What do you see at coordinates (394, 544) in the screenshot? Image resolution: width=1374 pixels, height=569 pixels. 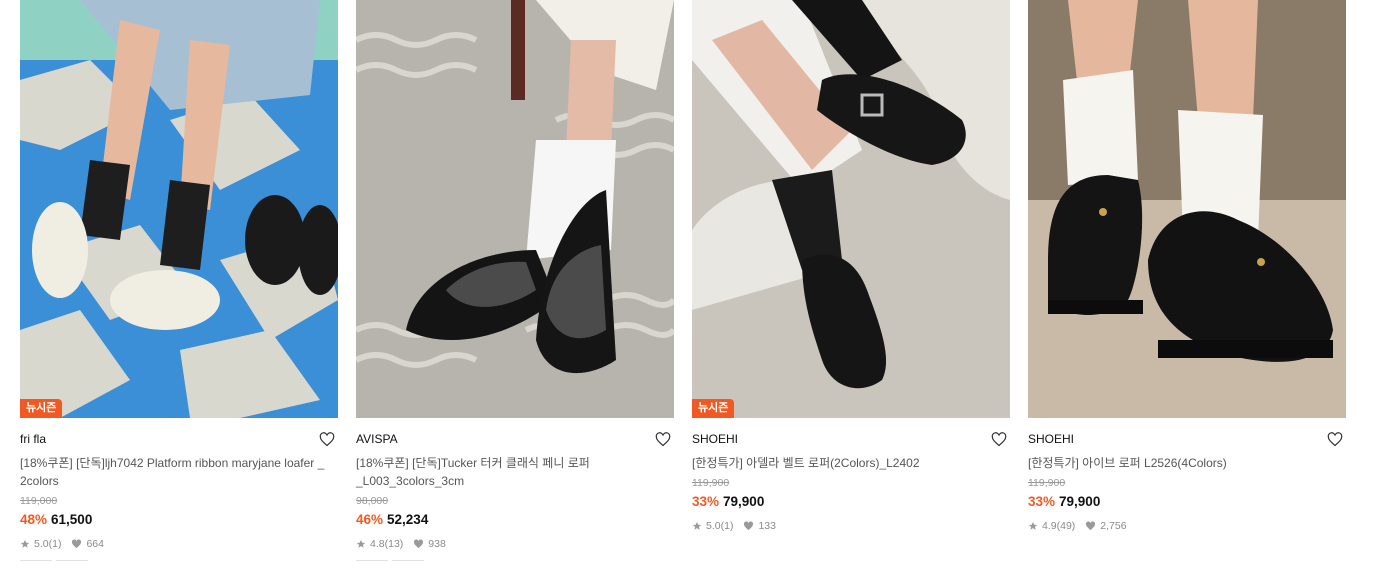 I see `review-count: (13)` at bounding box center [394, 544].